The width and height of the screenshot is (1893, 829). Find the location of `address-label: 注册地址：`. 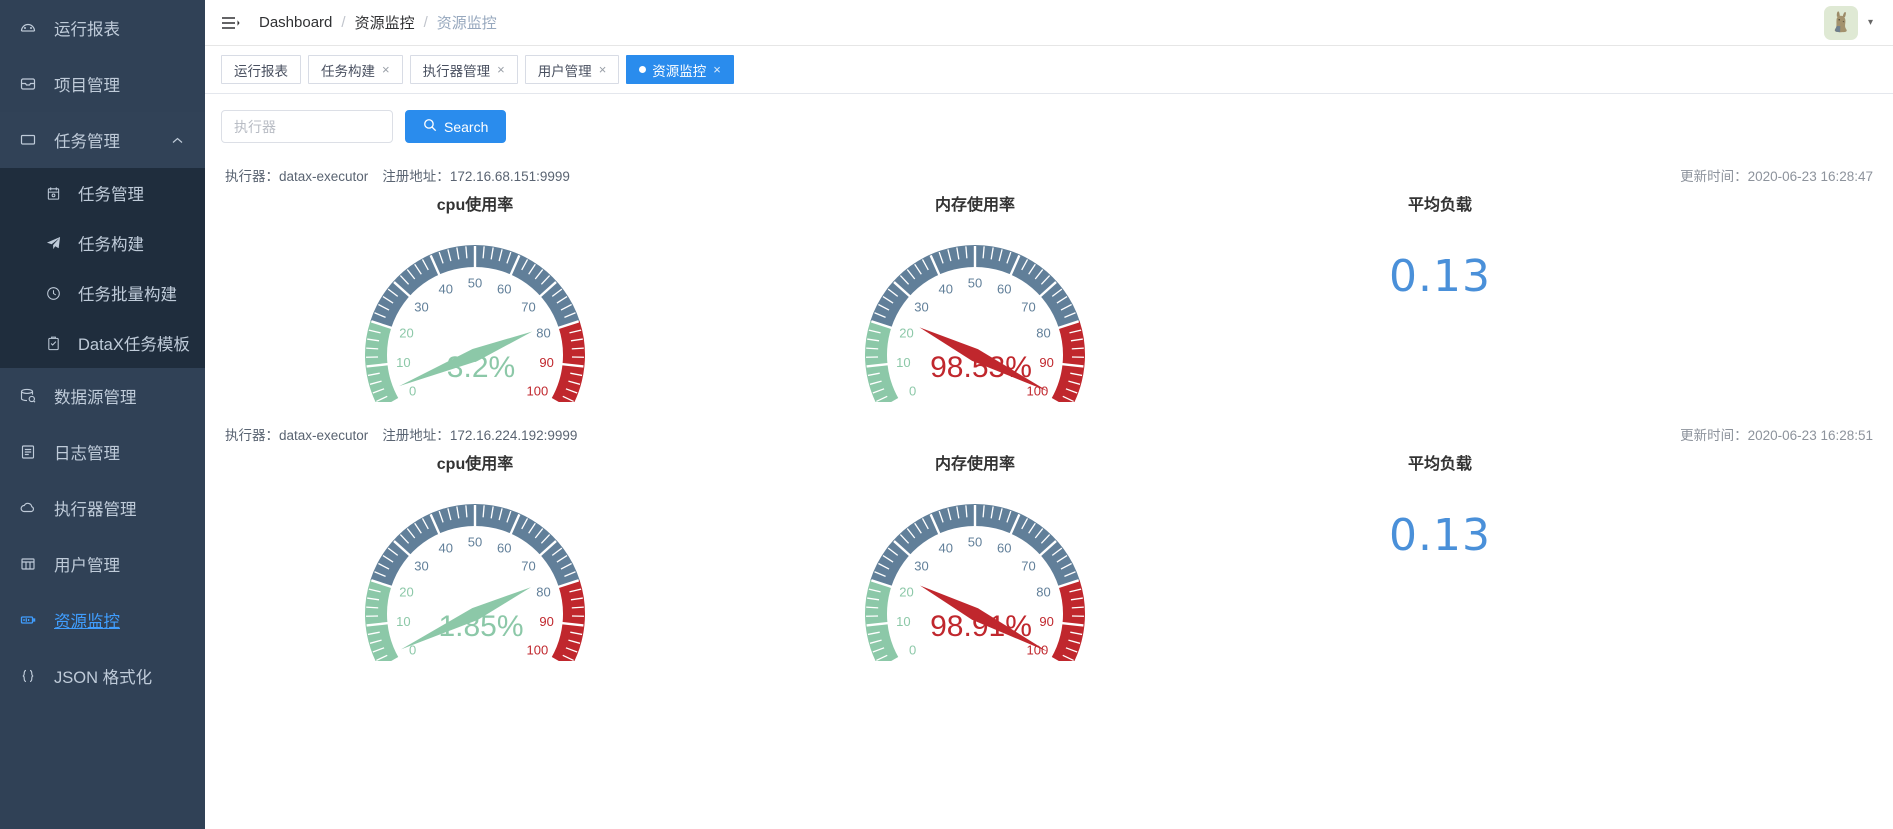

address-label: 注册地址： is located at coordinates (416, 176).